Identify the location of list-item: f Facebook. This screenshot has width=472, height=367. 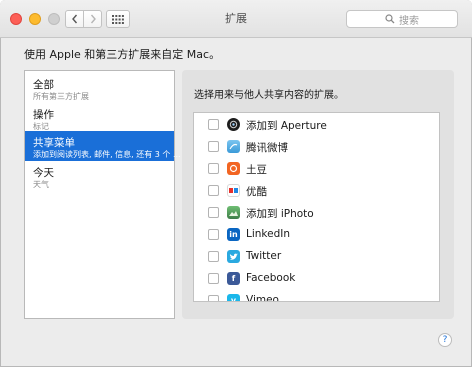
(316, 279).